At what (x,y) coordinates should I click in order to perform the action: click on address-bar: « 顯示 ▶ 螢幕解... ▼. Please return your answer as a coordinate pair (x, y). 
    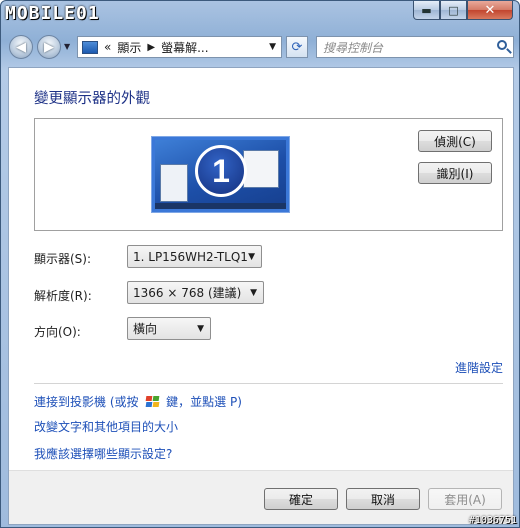
    Looking at the image, I should click on (179, 47).